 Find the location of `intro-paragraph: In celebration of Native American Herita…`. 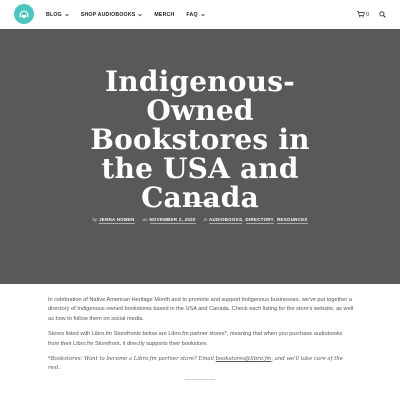

intro-paragraph: In celebration of Native American Herita… is located at coordinates (201, 309).